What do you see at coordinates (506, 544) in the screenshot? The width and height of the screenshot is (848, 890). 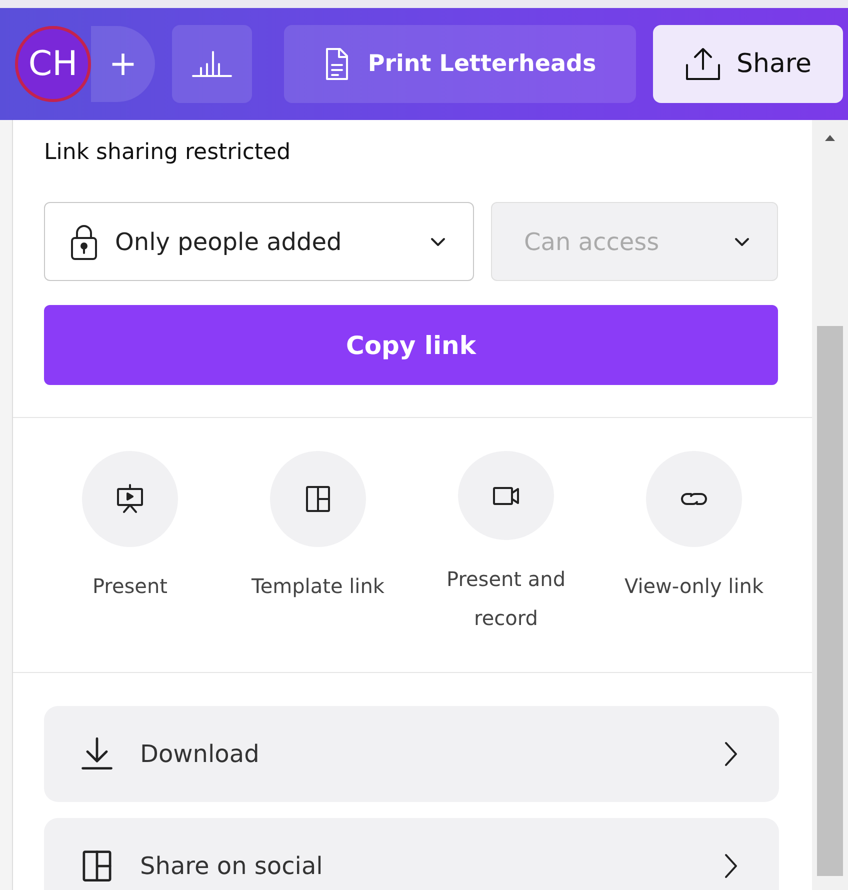 I see `action-button: Present and record` at bounding box center [506, 544].